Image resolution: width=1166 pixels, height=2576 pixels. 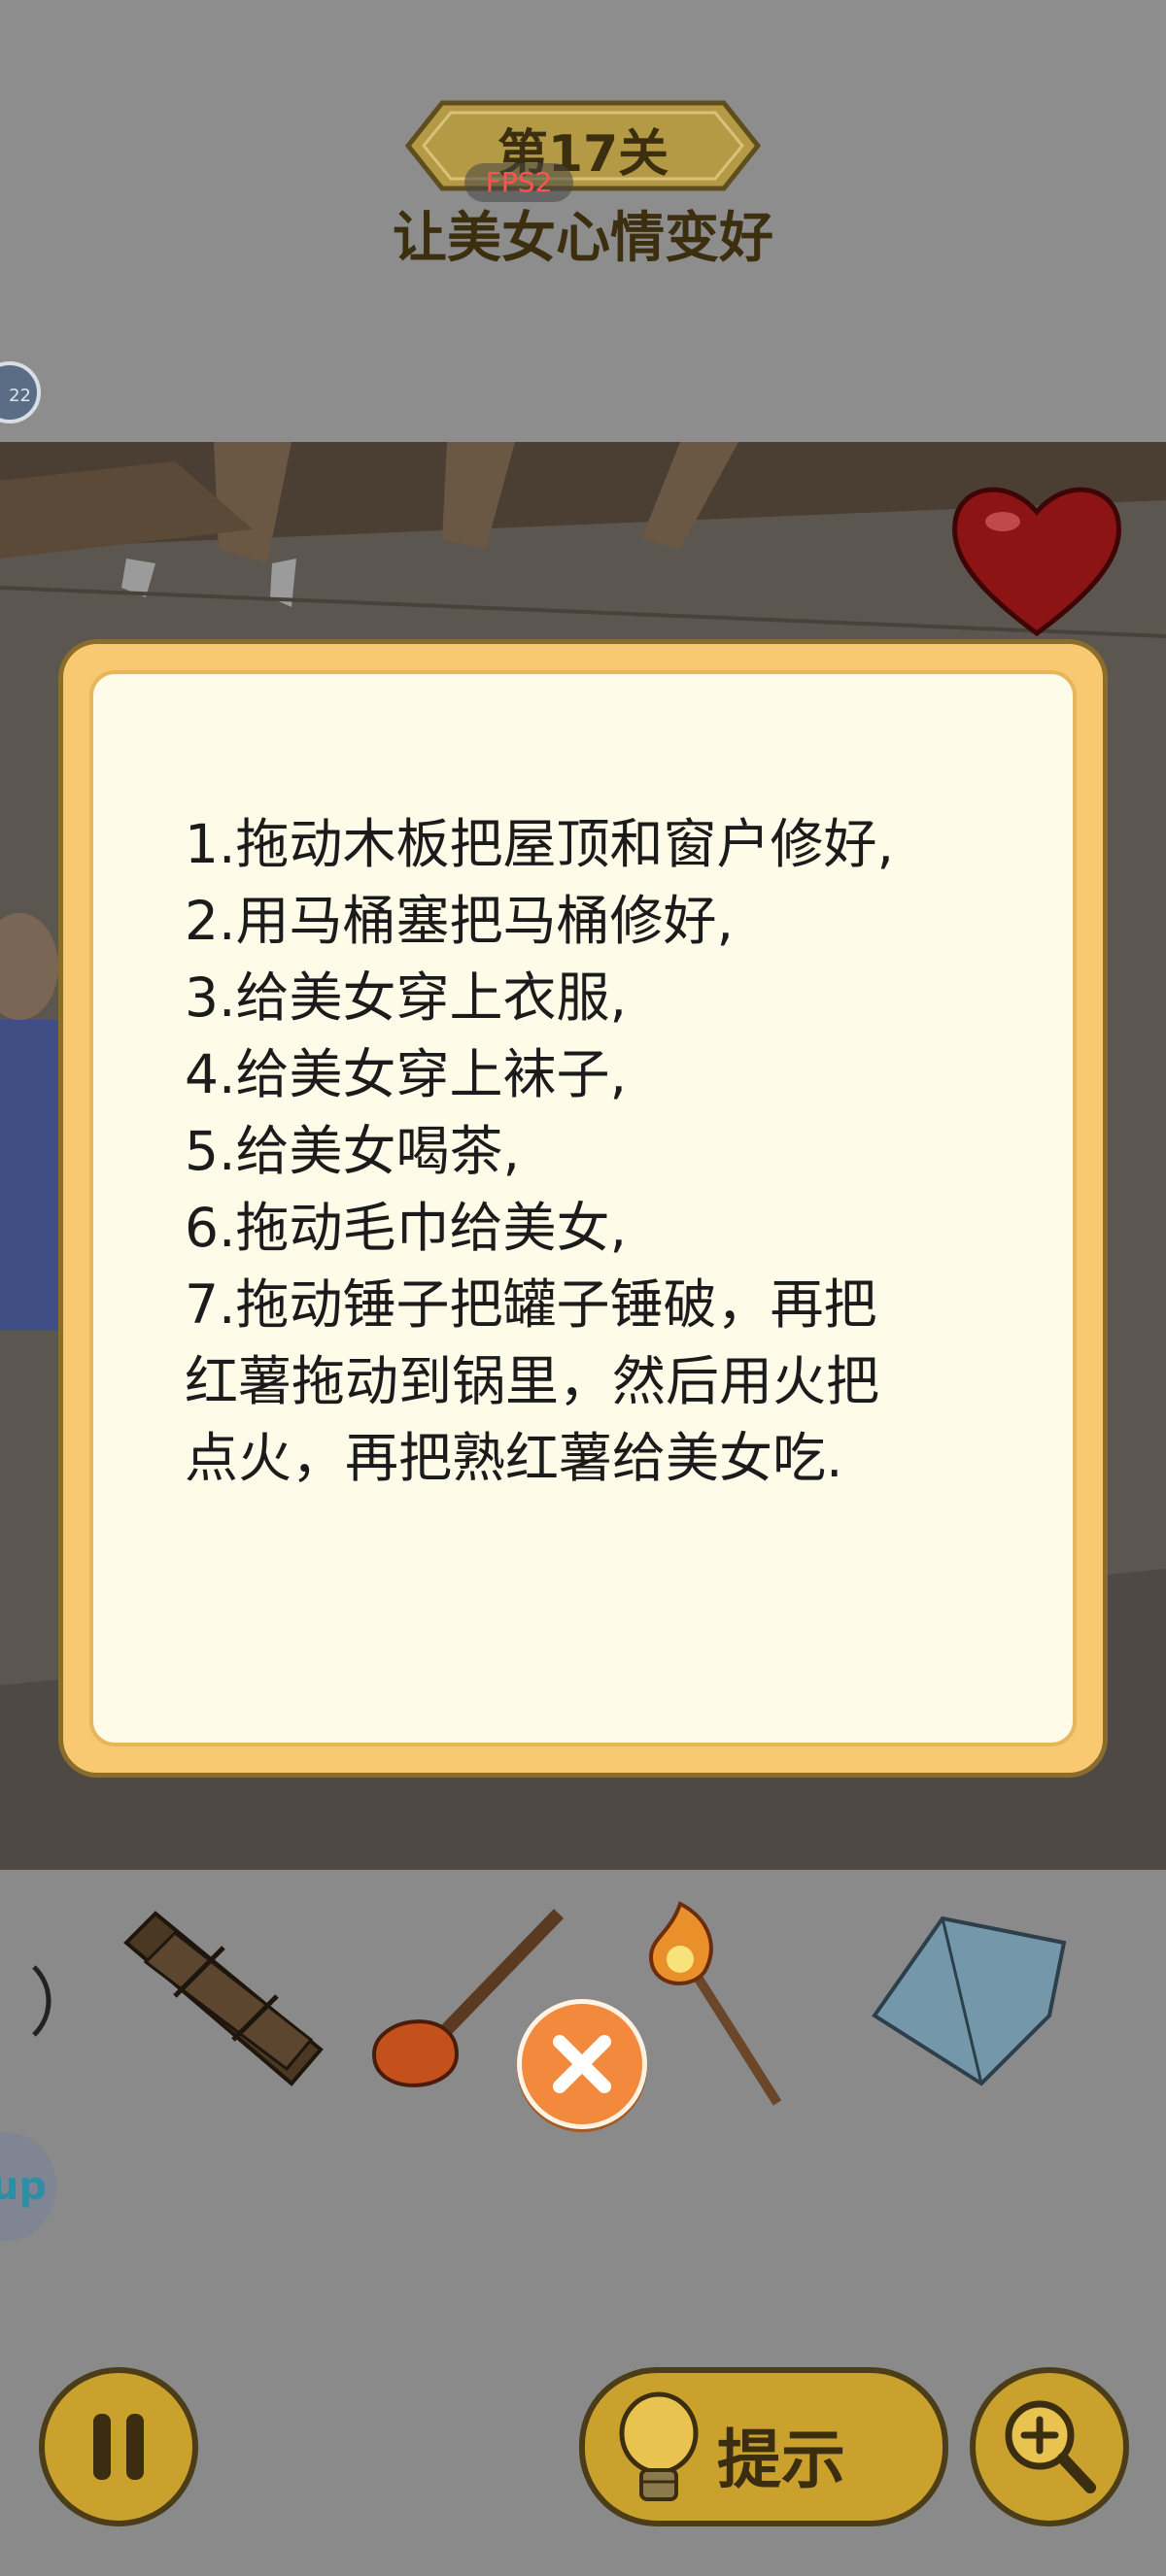 What do you see at coordinates (532, 1381) in the screenshot?
I see `hint-line: 红薯拖动到锅里，然后用火把` at bounding box center [532, 1381].